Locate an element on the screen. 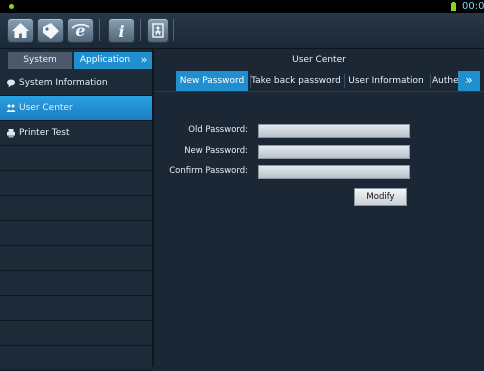  tag-icon is located at coordinates (51, 31).